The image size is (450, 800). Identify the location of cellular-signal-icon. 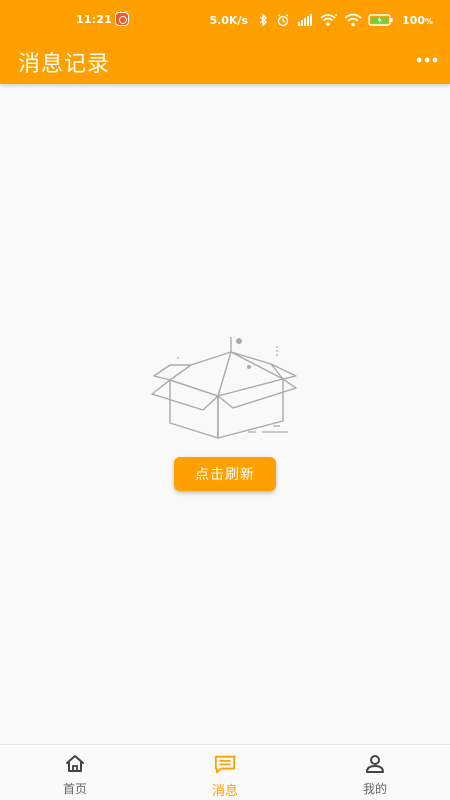
(305, 20).